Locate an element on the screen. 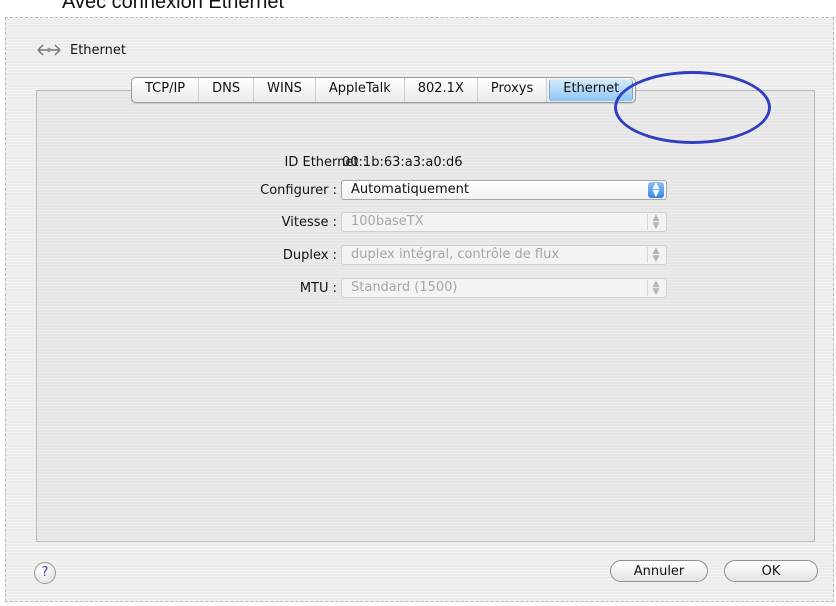 This screenshot has width=836, height=606. configure-select: Automatiquement ▲ ▼ is located at coordinates (504, 190).